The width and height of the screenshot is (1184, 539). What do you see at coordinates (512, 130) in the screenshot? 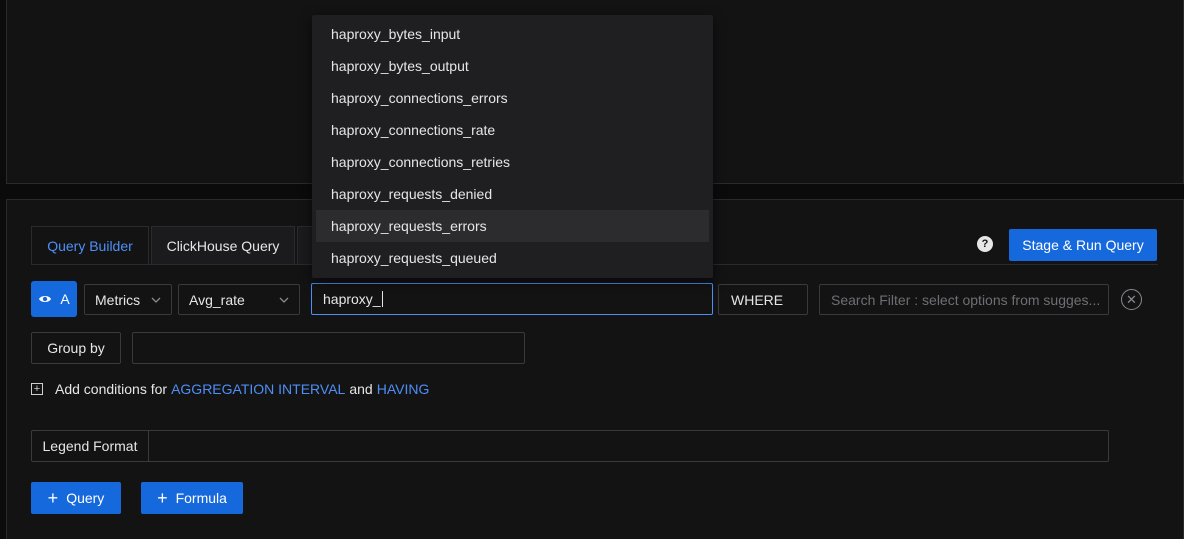
I see `suggestion-item: haproxy_connections_rate` at bounding box center [512, 130].